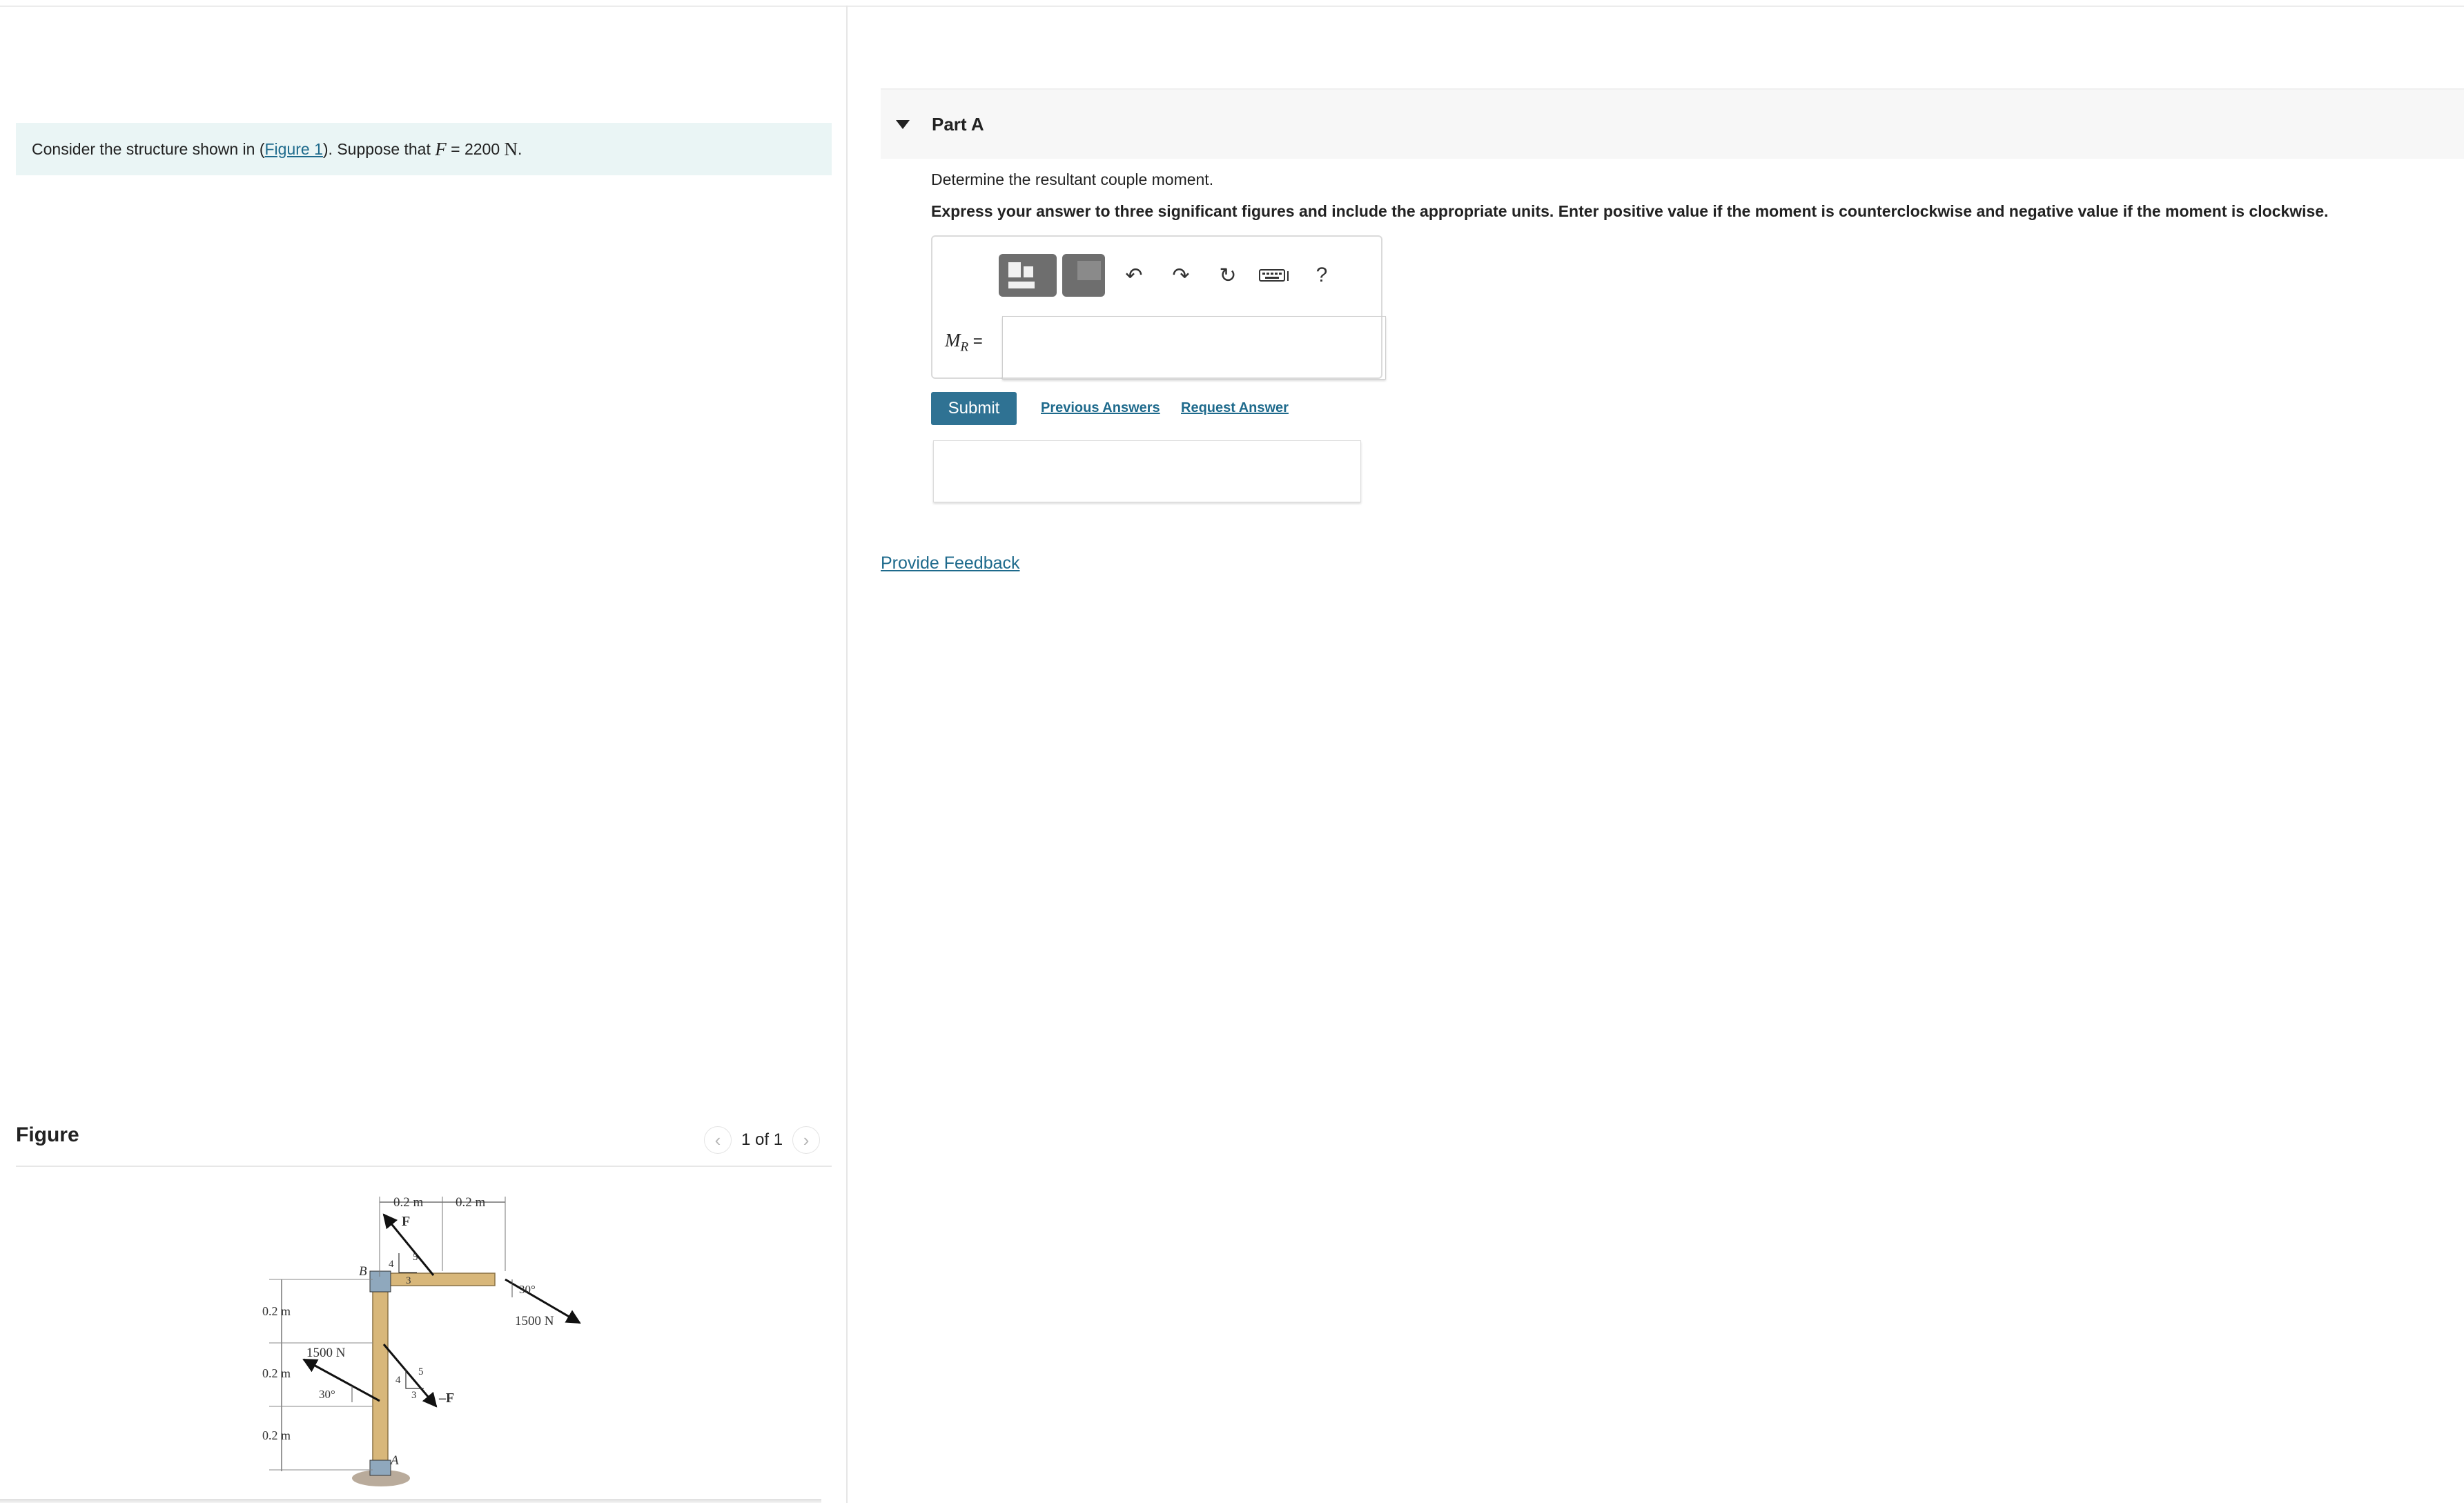 The width and height of the screenshot is (2464, 1503). What do you see at coordinates (1194, 348) in the screenshot?
I see `answer-input` at bounding box center [1194, 348].